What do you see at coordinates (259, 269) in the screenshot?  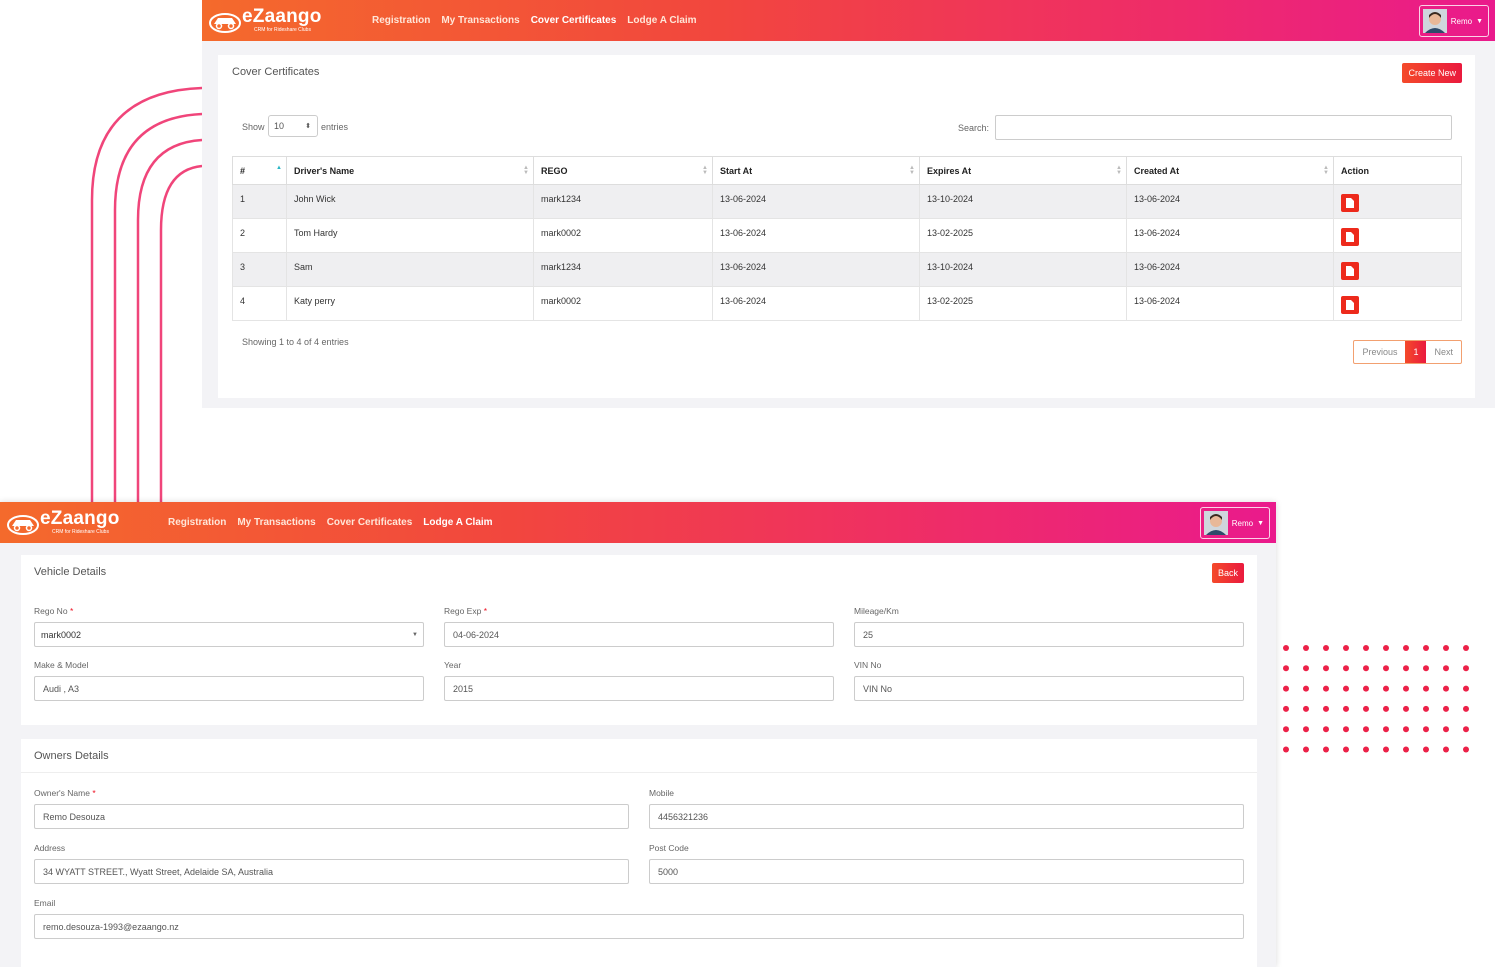 I see `cell-number: 3` at bounding box center [259, 269].